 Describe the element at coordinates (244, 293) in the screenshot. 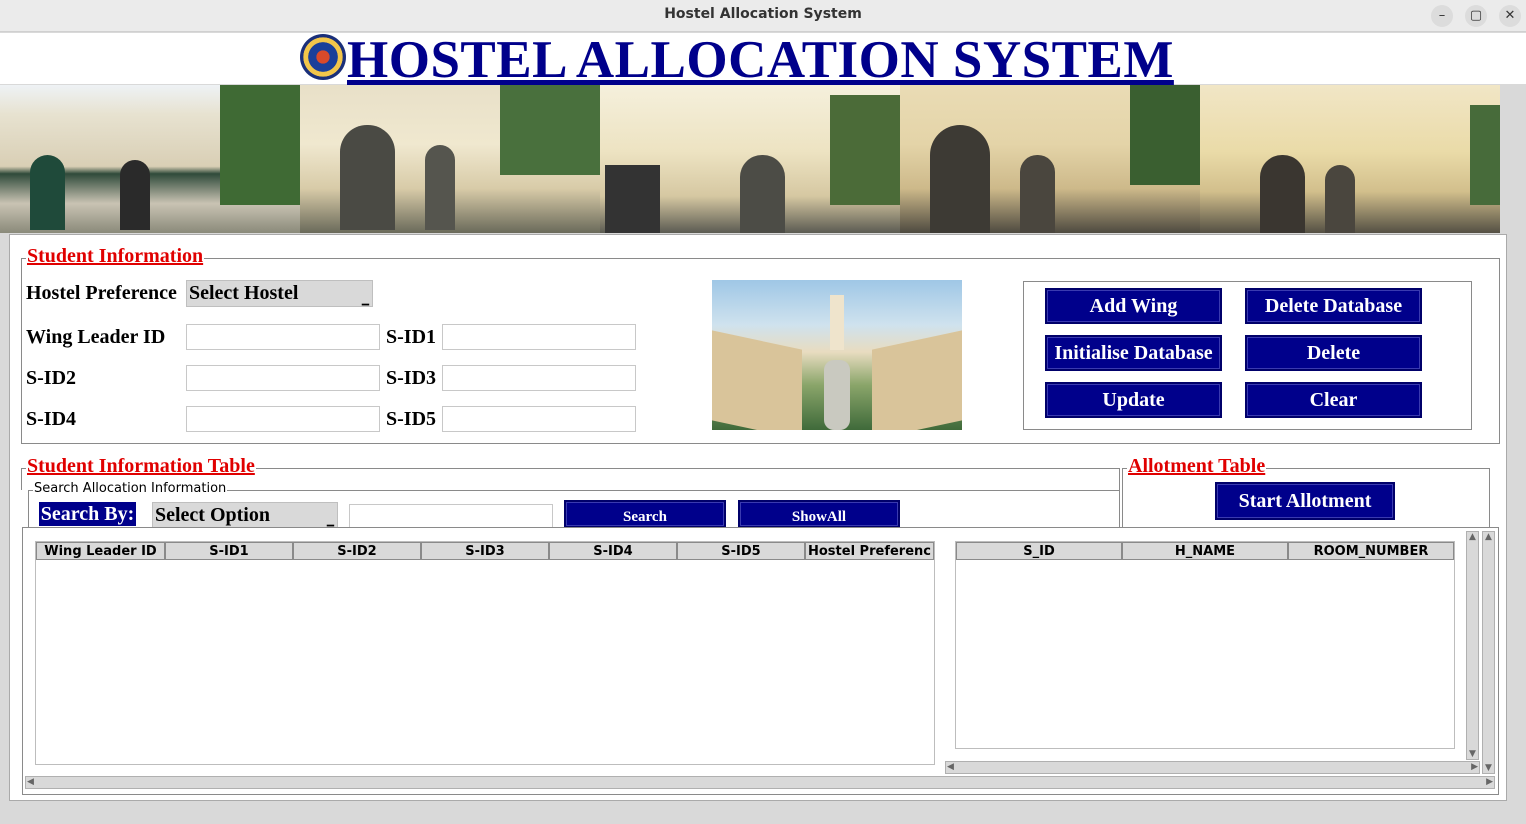

I see `hostel-preference-value: Select Hostel` at that location.